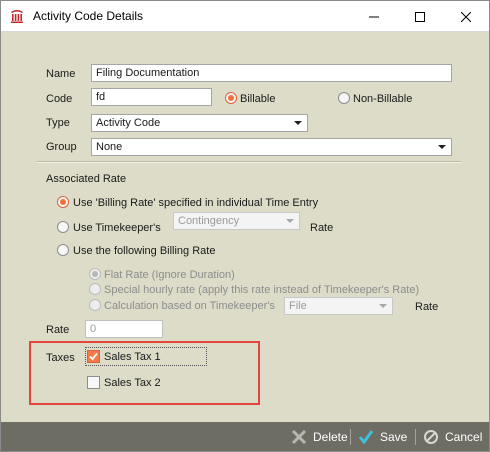 Image resolution: width=490 pixels, height=452 pixels. I want to click on calc-timekeeper-label: Calculation based on Timekeeper's, so click(189, 306).